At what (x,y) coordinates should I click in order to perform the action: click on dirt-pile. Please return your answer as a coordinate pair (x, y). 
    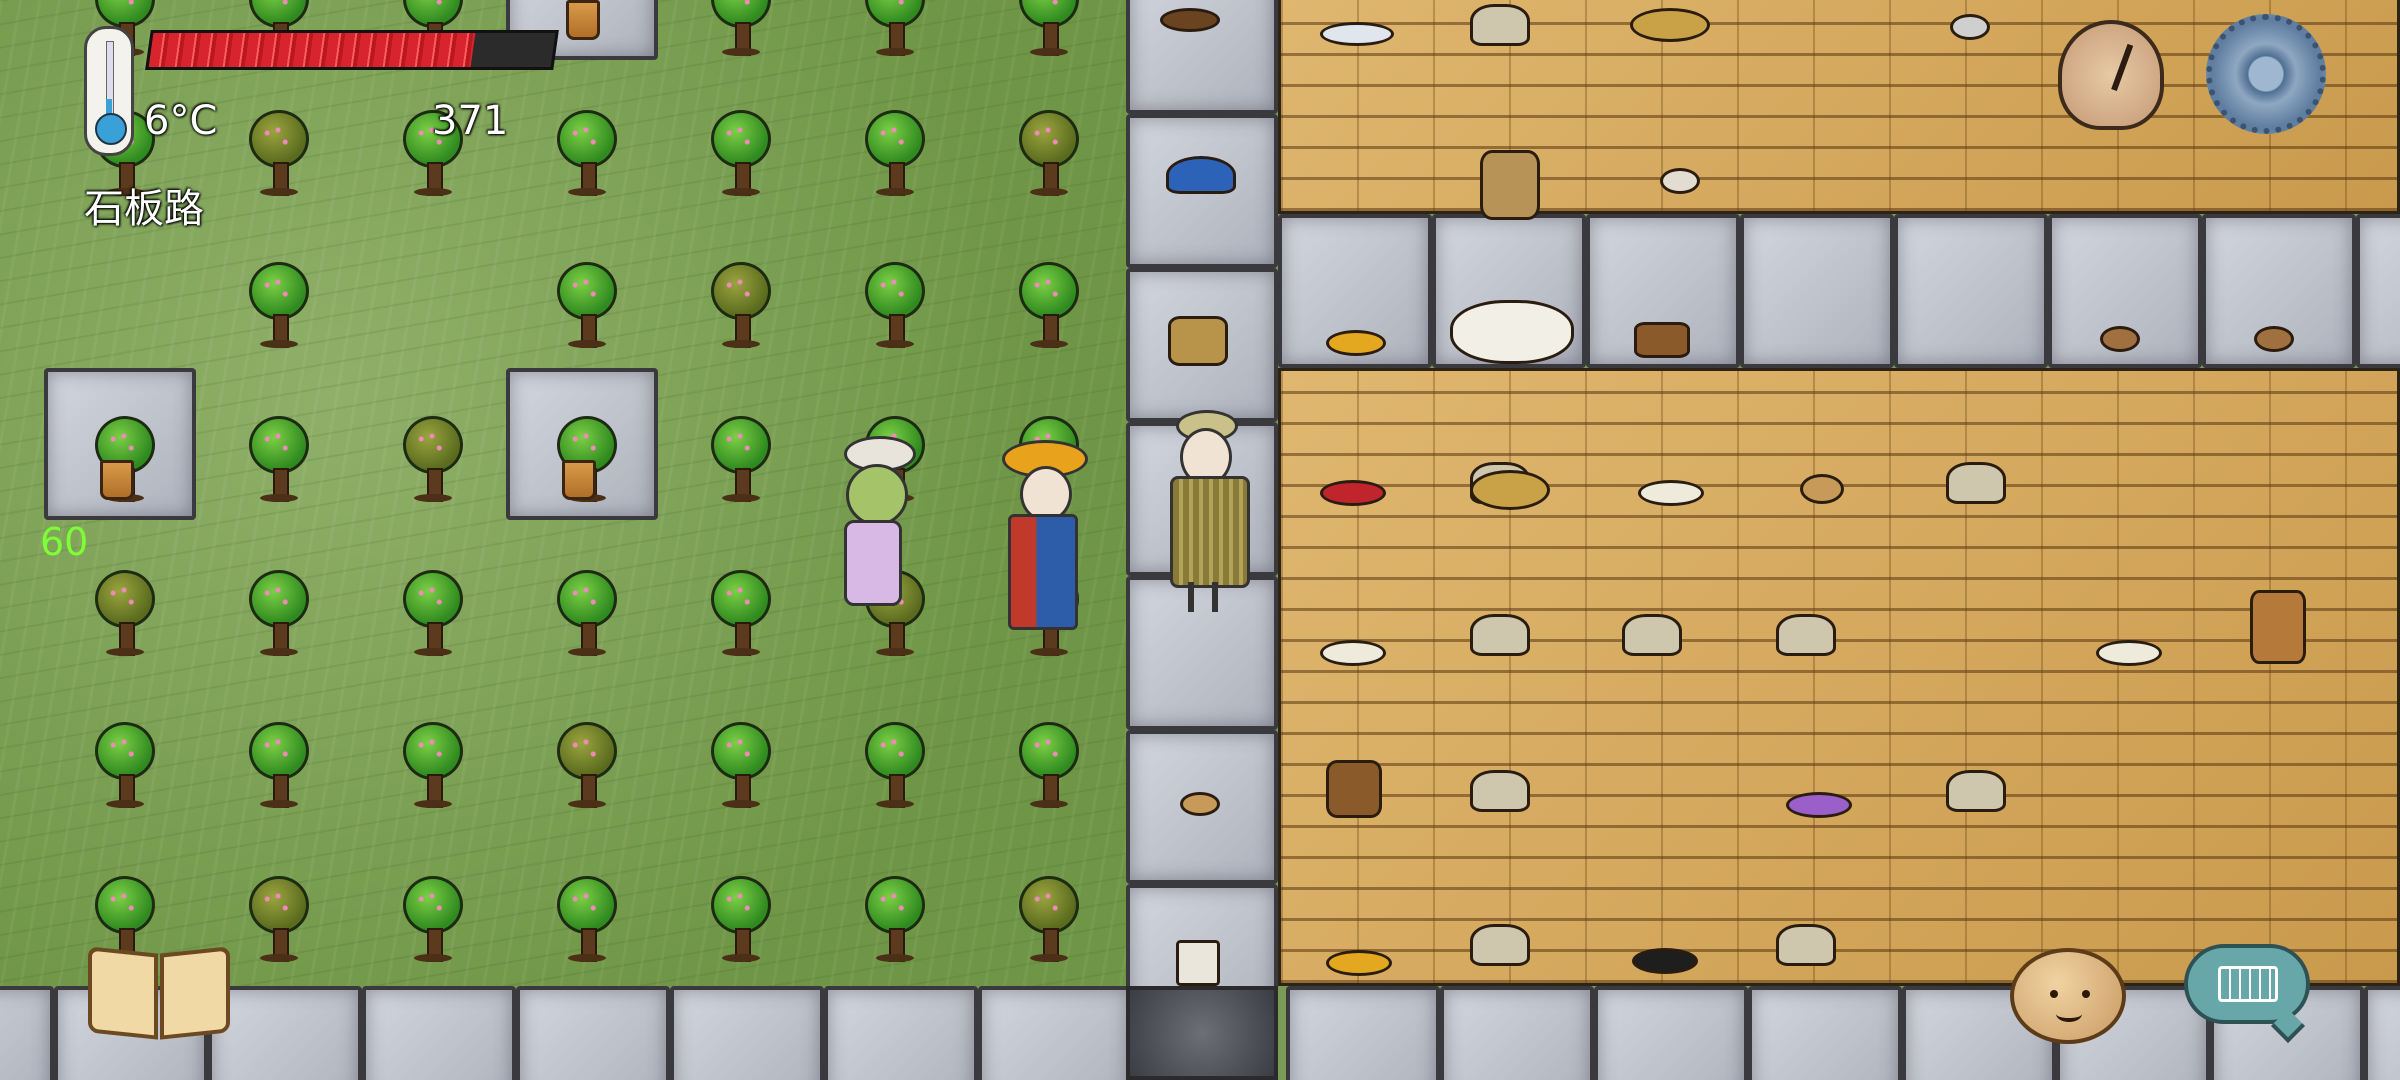
    Looking at the image, I should click on (1190, 20).